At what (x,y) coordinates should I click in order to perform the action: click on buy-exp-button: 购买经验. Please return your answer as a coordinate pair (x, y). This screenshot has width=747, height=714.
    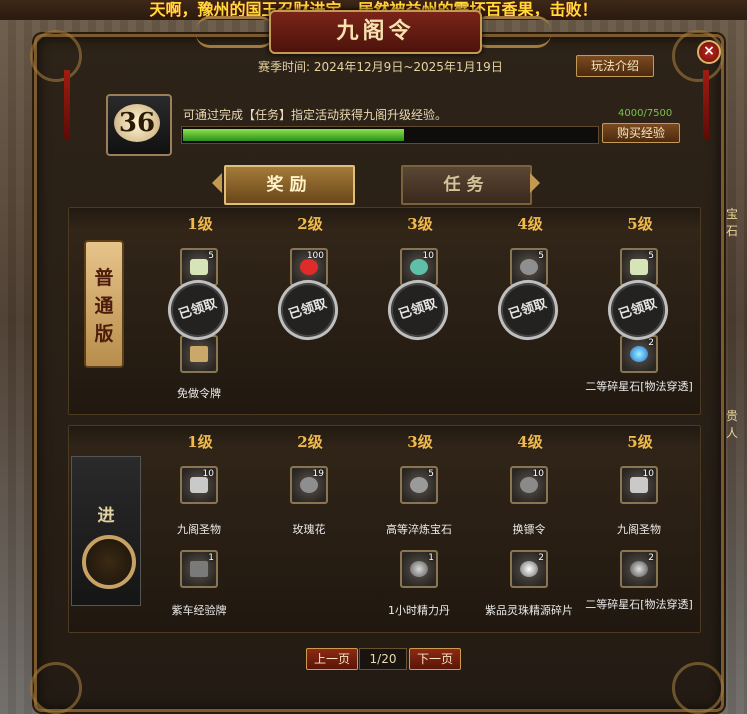
    Looking at the image, I should click on (641, 133).